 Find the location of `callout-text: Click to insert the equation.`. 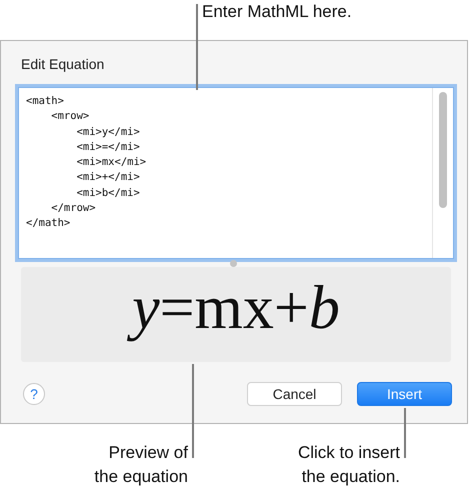

callout-text: Click to insert the equation. is located at coordinates (348, 465).